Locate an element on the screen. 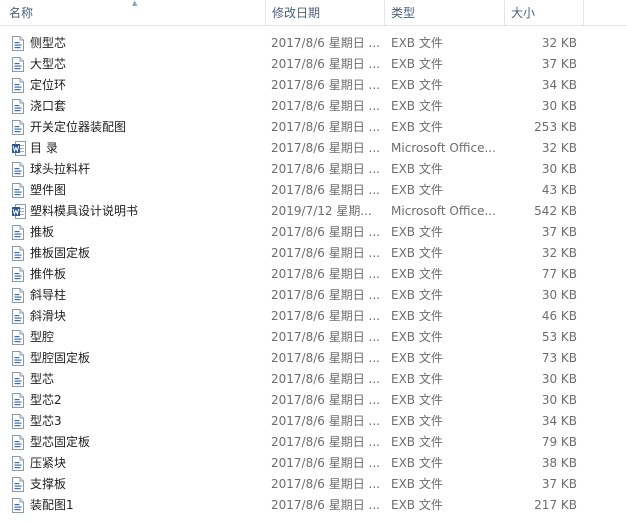 Image resolution: width=627 pixels, height=524 pixels. file-row: 定位环 2017/8/6 星期日 ... EXB 文件 34 KB is located at coordinates (313, 85).